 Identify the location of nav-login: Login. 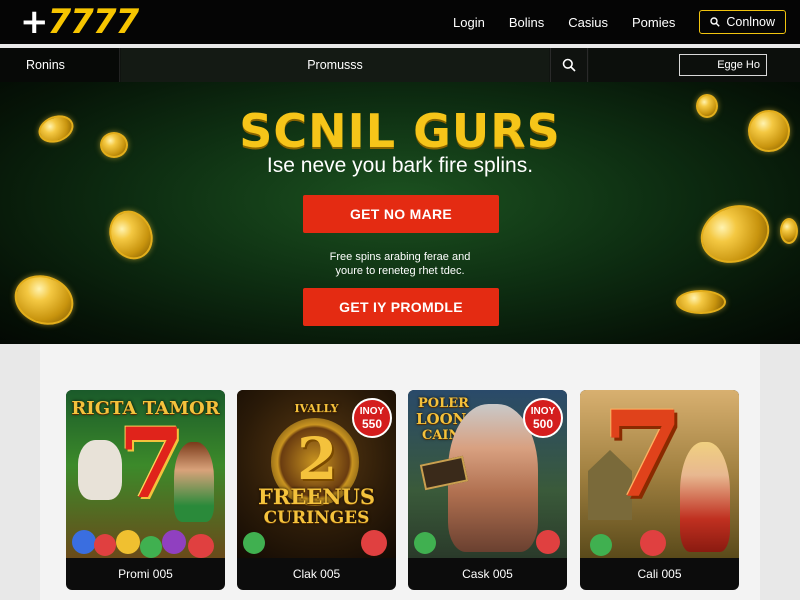
(469, 22).